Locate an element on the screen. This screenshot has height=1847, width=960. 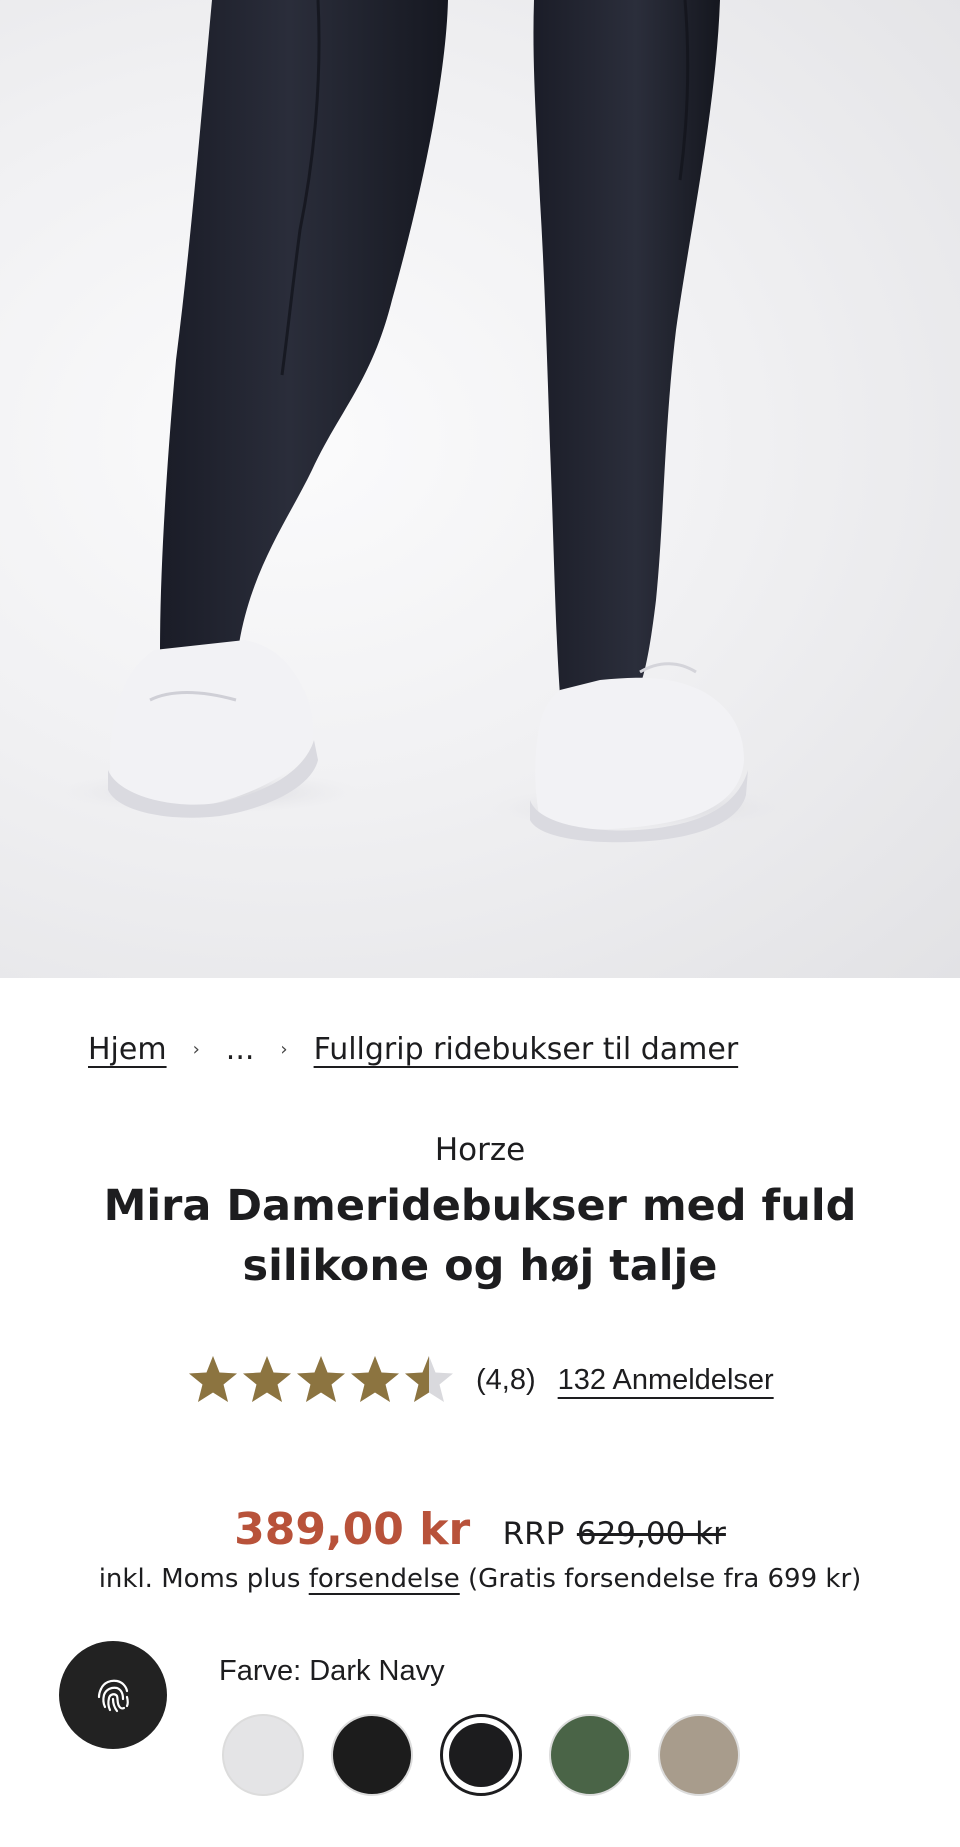
color-swatch-beige is located at coordinates (699, 1755).